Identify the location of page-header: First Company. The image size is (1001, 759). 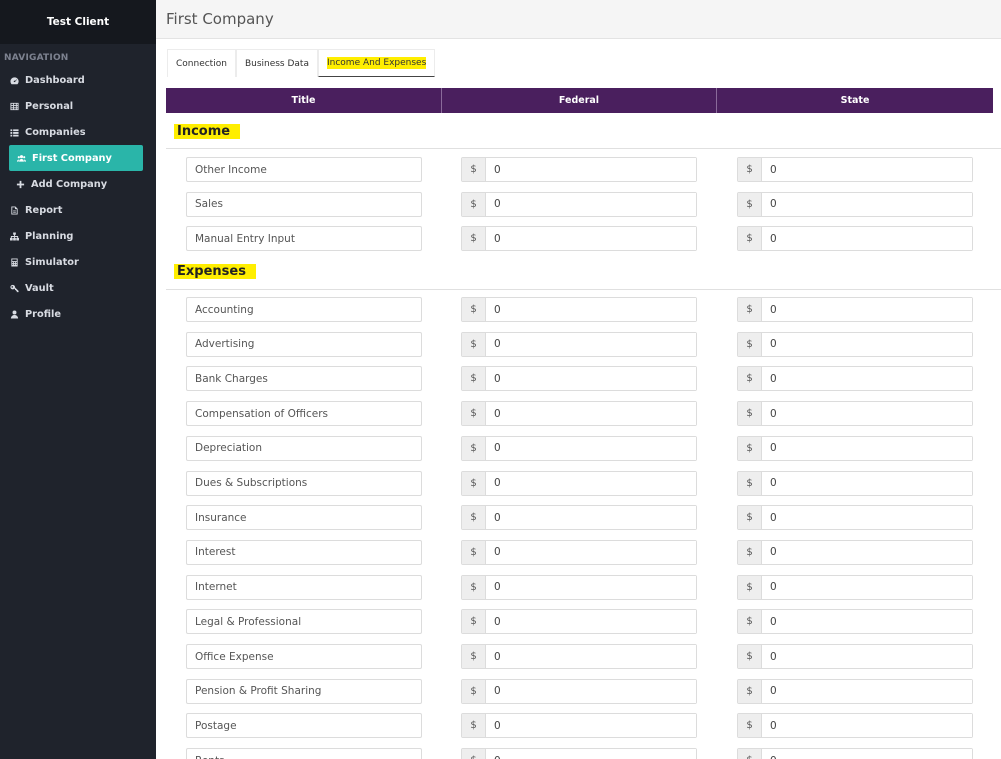
(578, 19).